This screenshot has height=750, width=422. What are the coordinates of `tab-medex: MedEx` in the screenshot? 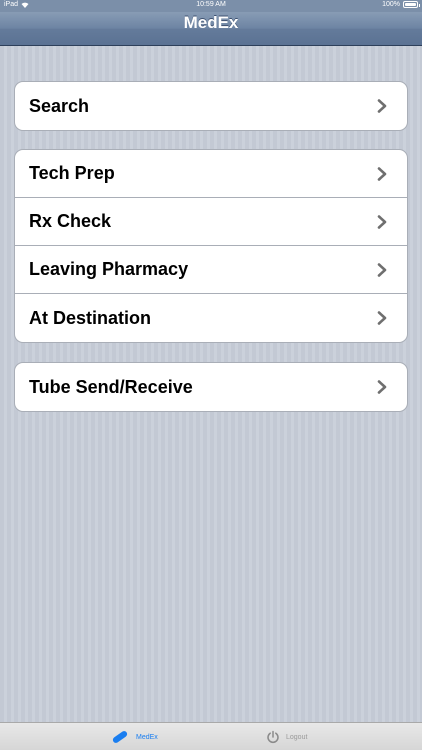 It's located at (134, 736).